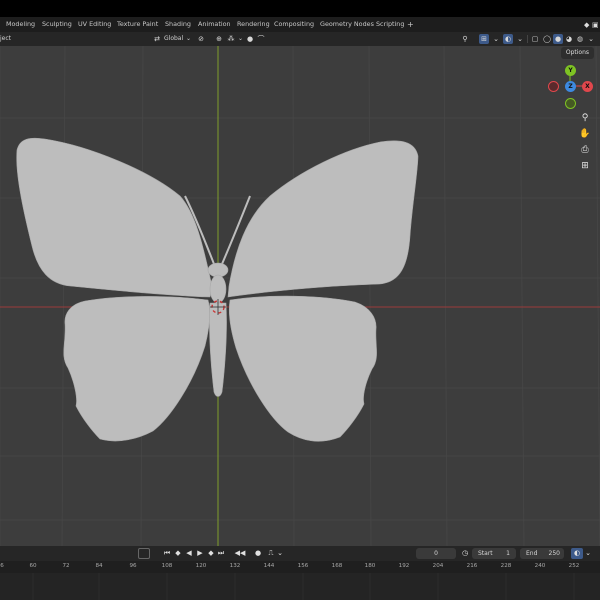 This screenshot has height=600, width=600. Describe the element at coordinates (570, 70) in the screenshot. I see `gizmo-y-handle: Y` at that location.